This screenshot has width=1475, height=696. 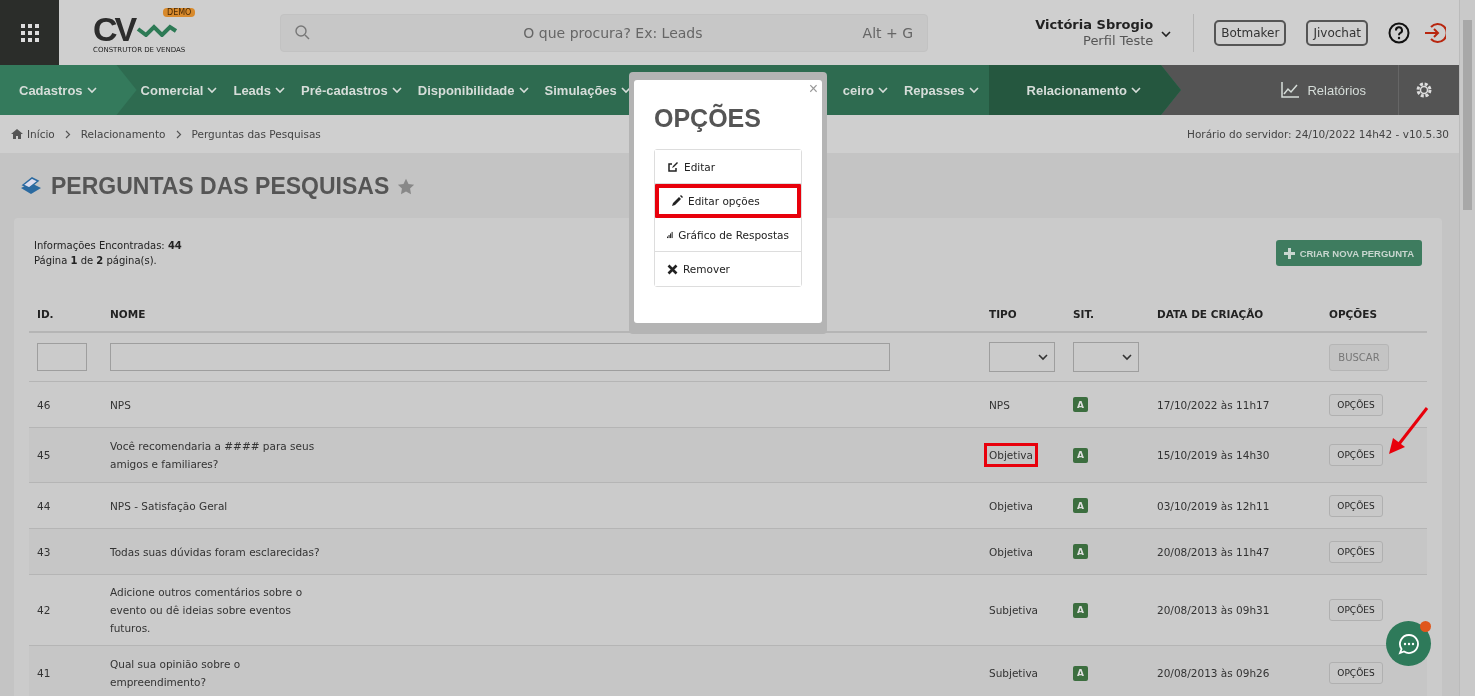 I want to click on scrollbar-thumb, so click(x=1467, y=115).